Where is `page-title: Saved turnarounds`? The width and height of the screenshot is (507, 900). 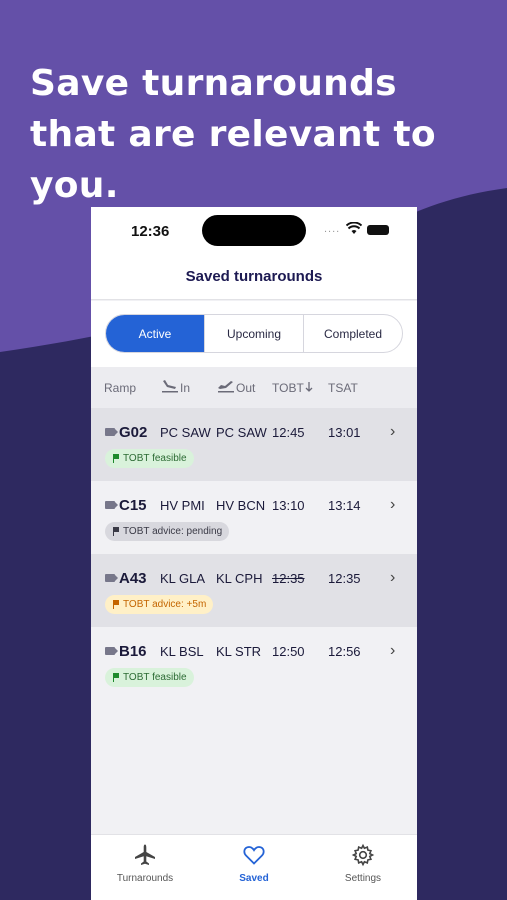 page-title: Saved turnarounds is located at coordinates (254, 276).